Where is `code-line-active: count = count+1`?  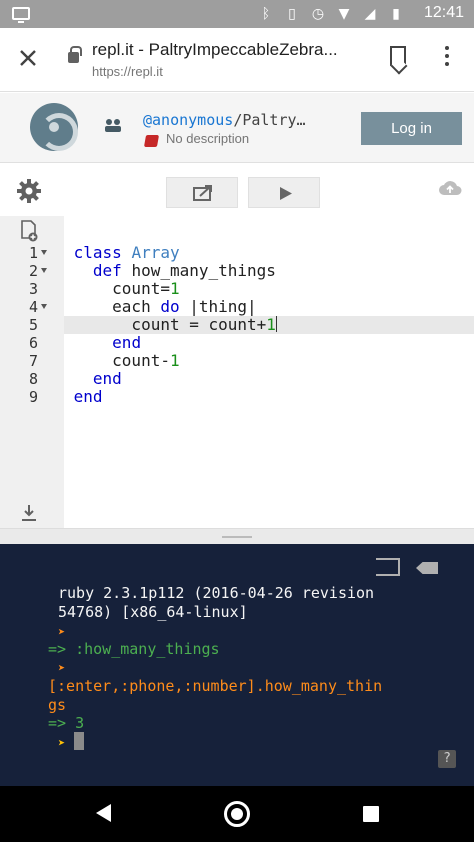
code-line-active: count = count+1 is located at coordinates (269, 325).